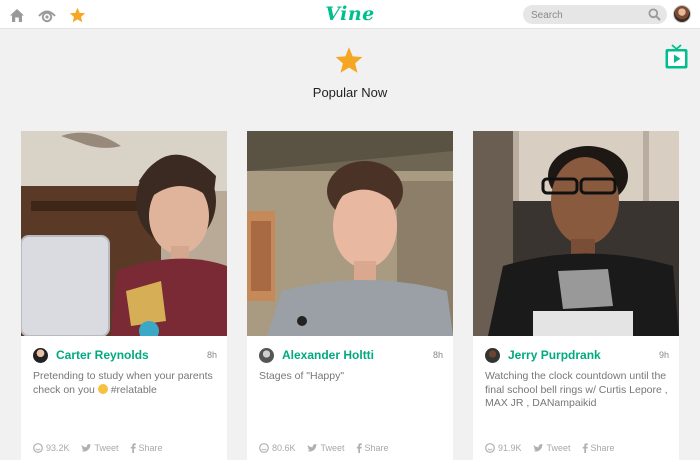  I want to click on like-button: 93.2K, so click(51, 448).